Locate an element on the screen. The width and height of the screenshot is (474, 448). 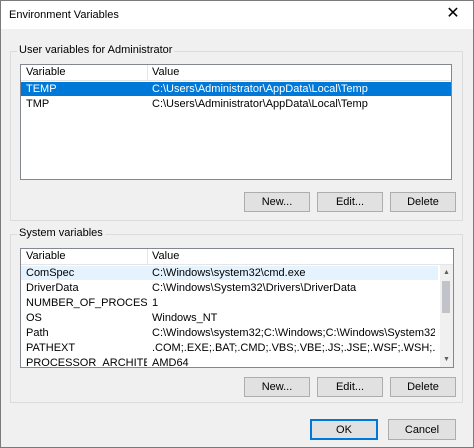
user-list-header: Variable Value is located at coordinates (236, 73).